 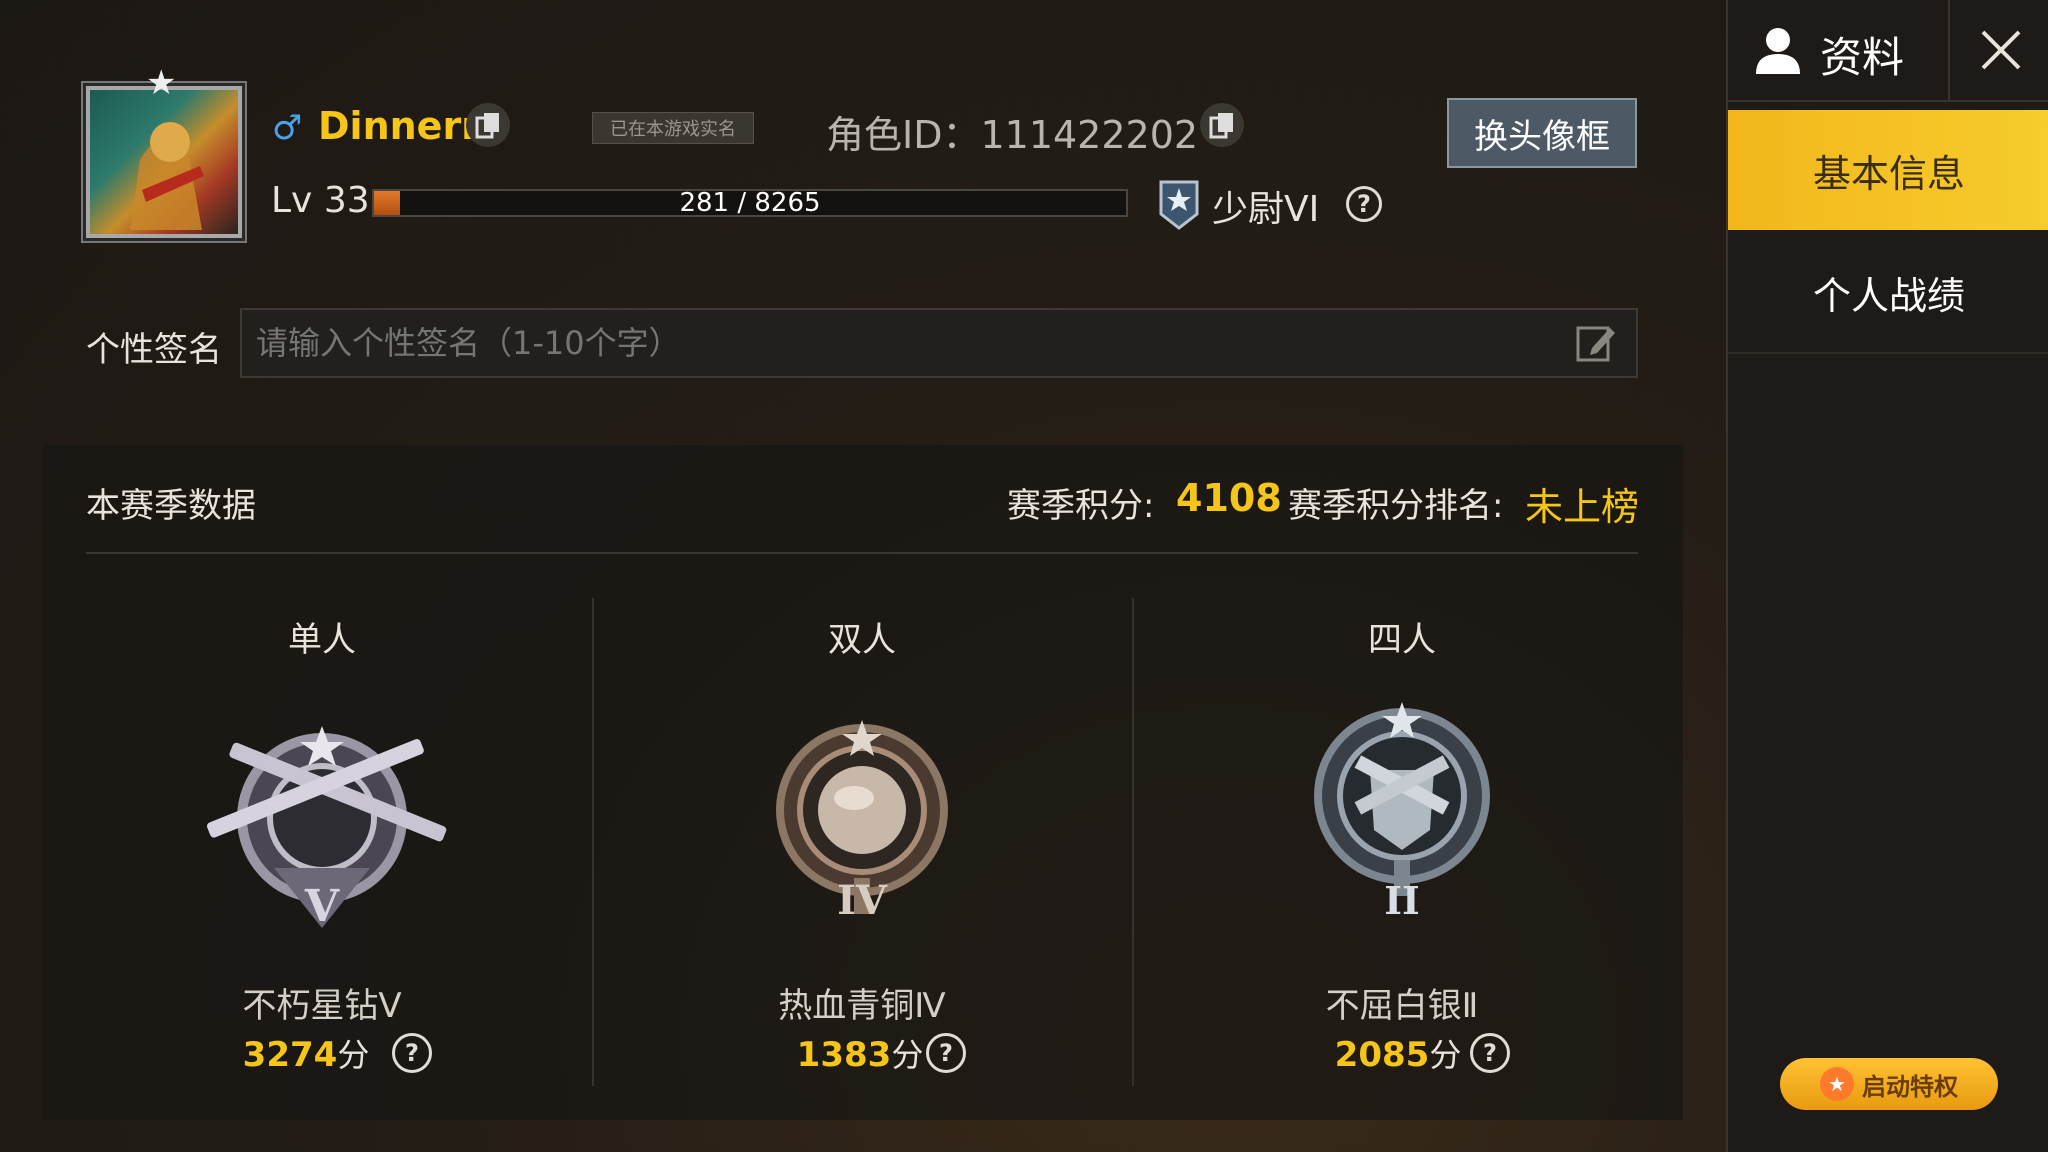 What do you see at coordinates (1582, 507) in the screenshot?
I see `season-rank-value: 未上榜` at bounding box center [1582, 507].